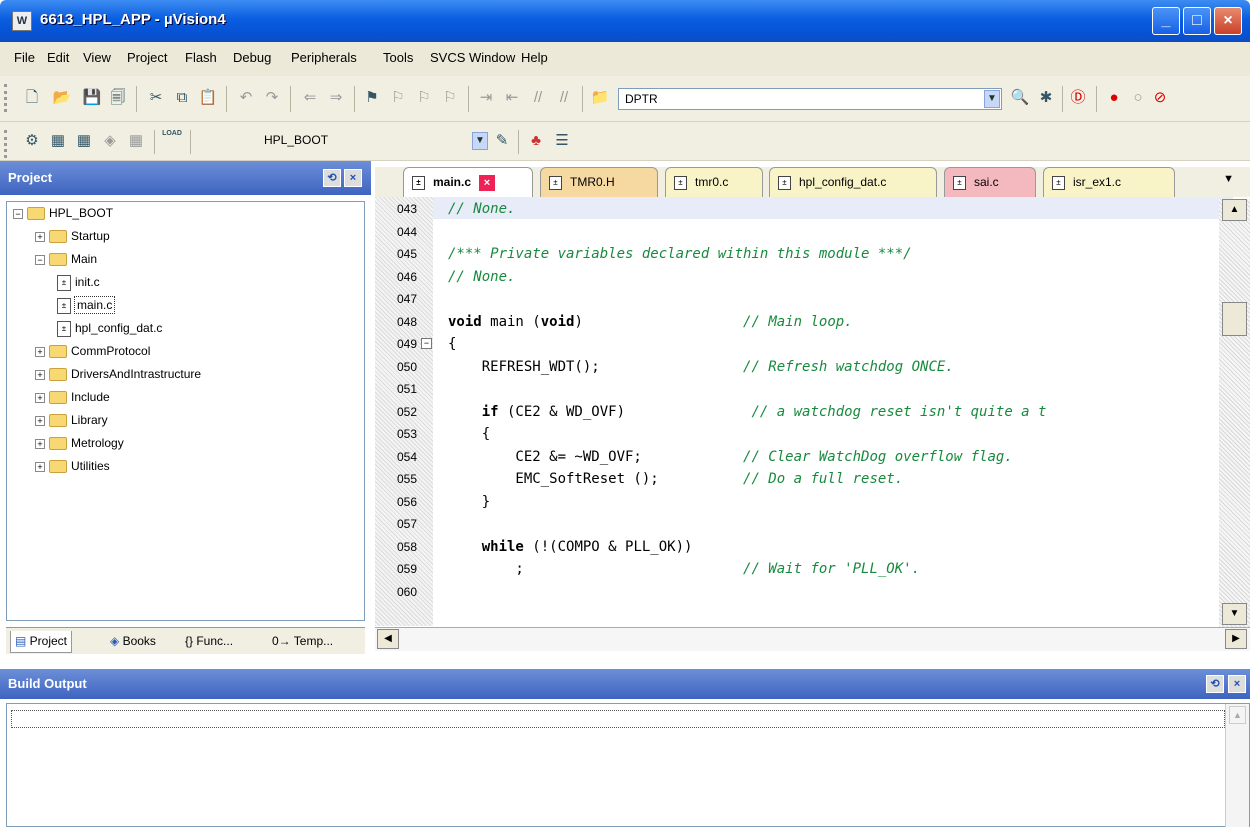 The image size is (1250, 827). Describe the element at coordinates (853, 182) in the screenshot. I see `tab-hpl-config-dat-c: ± hpl_config_dat.c` at that location.